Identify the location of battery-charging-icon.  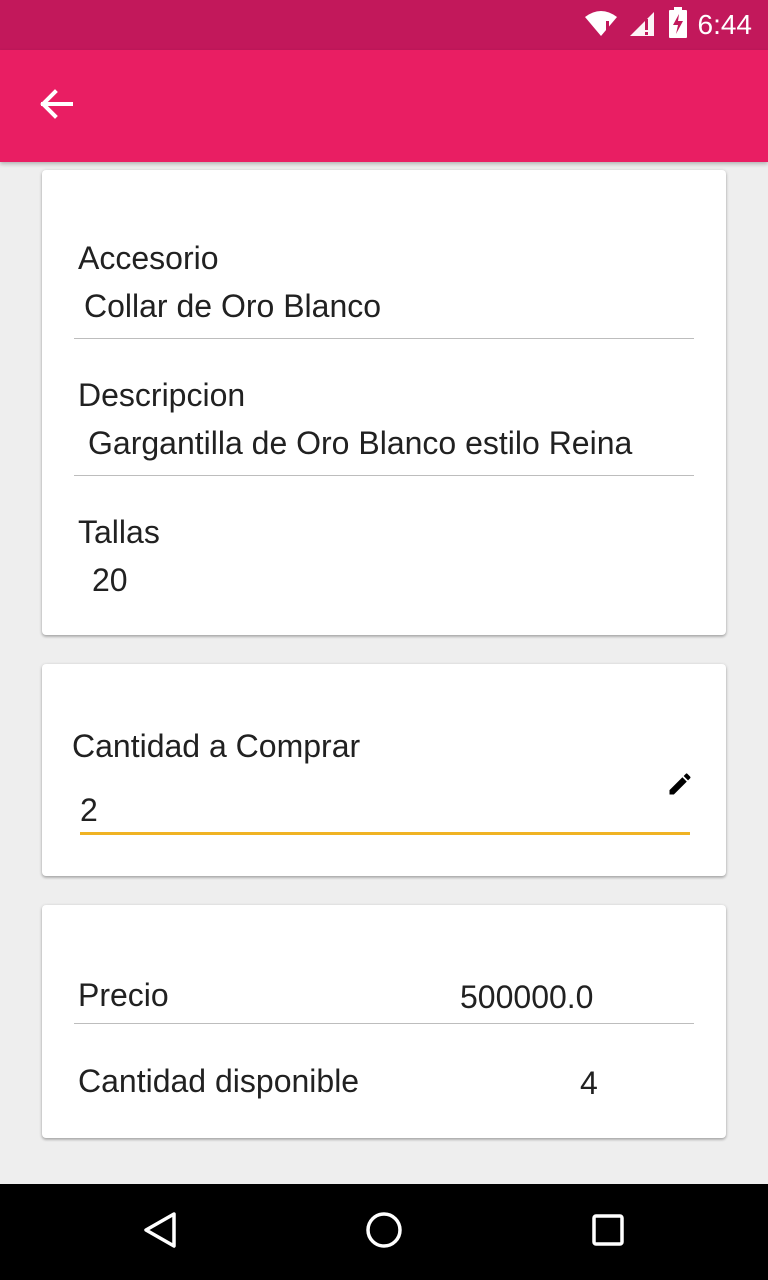
(678, 25).